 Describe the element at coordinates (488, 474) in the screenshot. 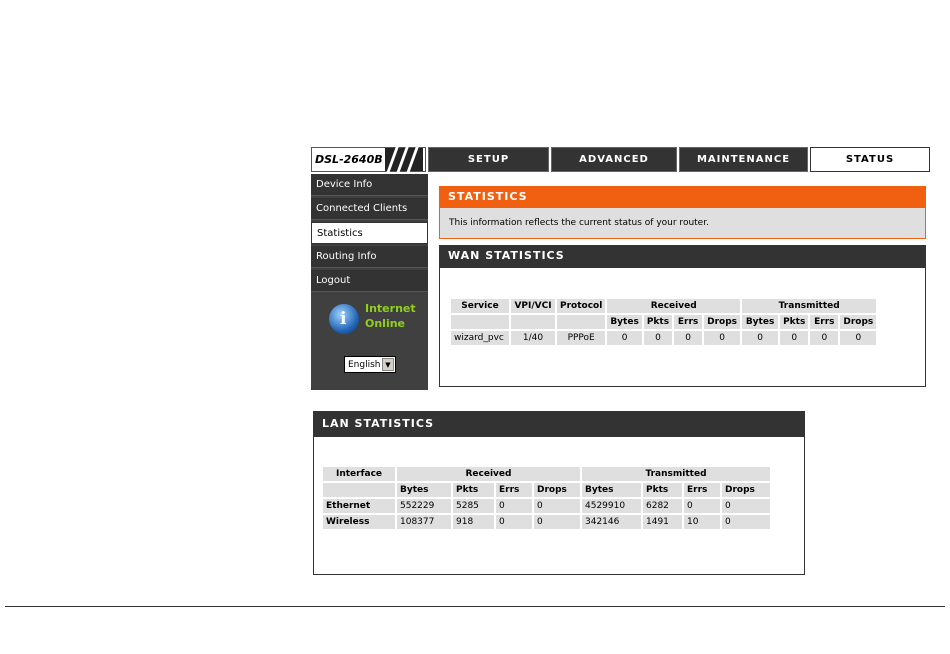

I see `lan-header-received: Received` at that location.